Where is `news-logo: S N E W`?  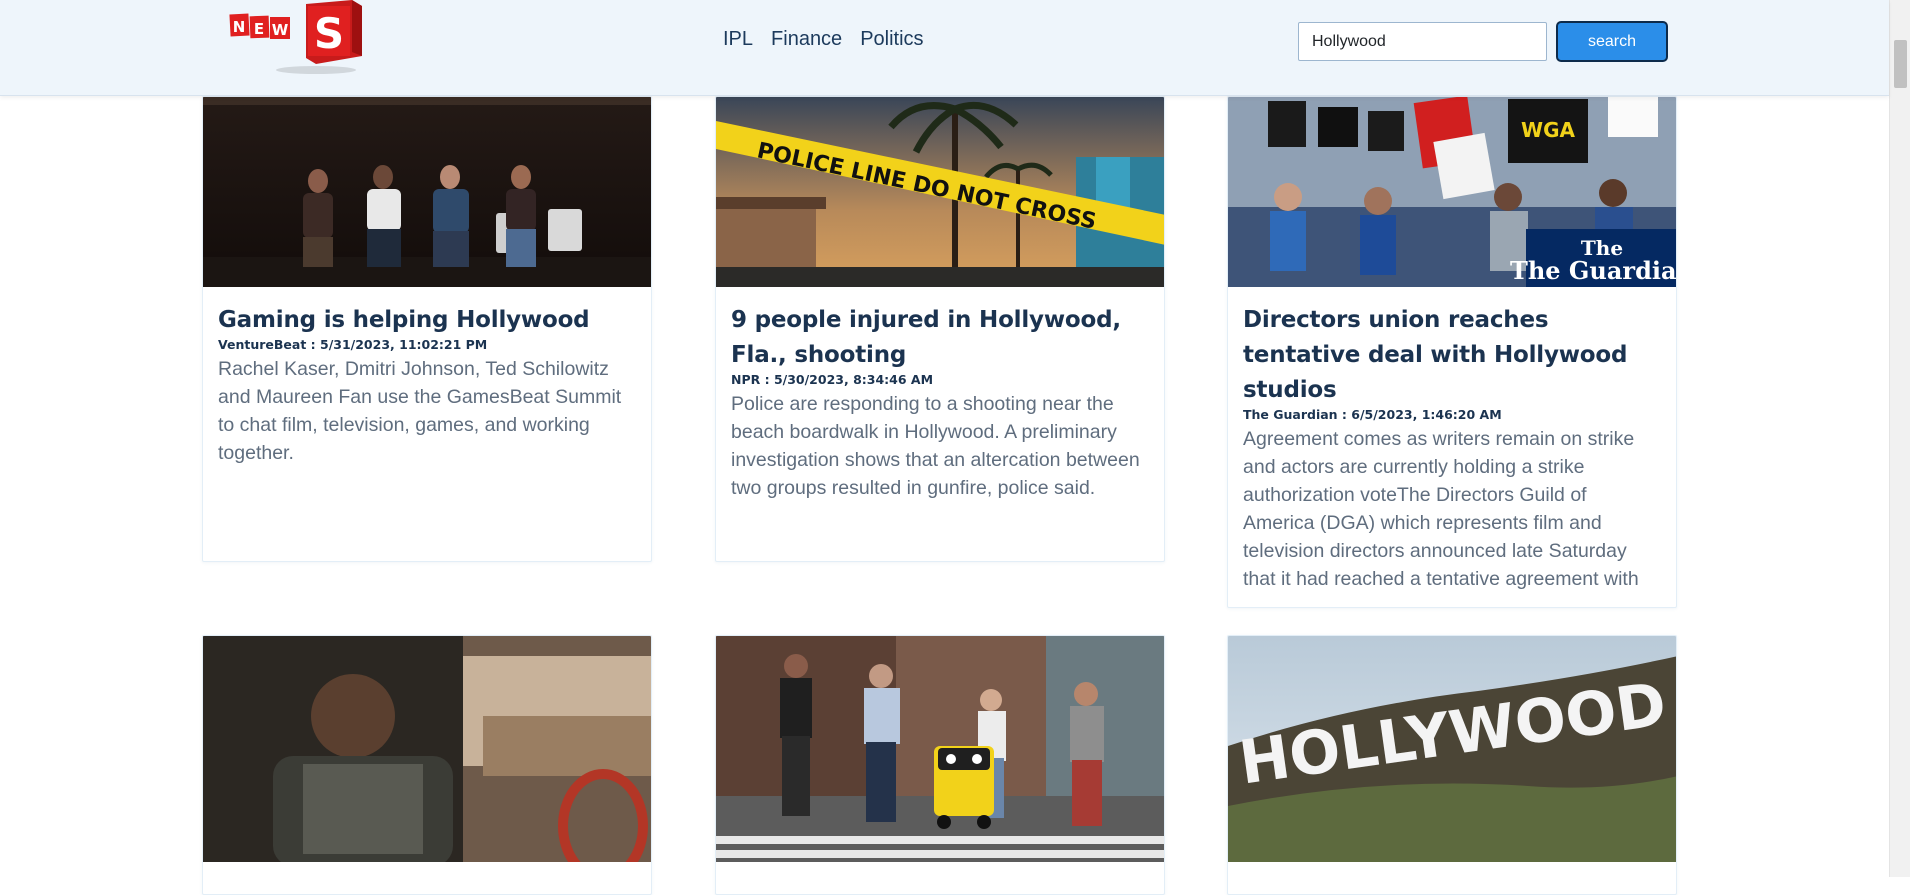
news-logo: S N E W is located at coordinates (296, 38).